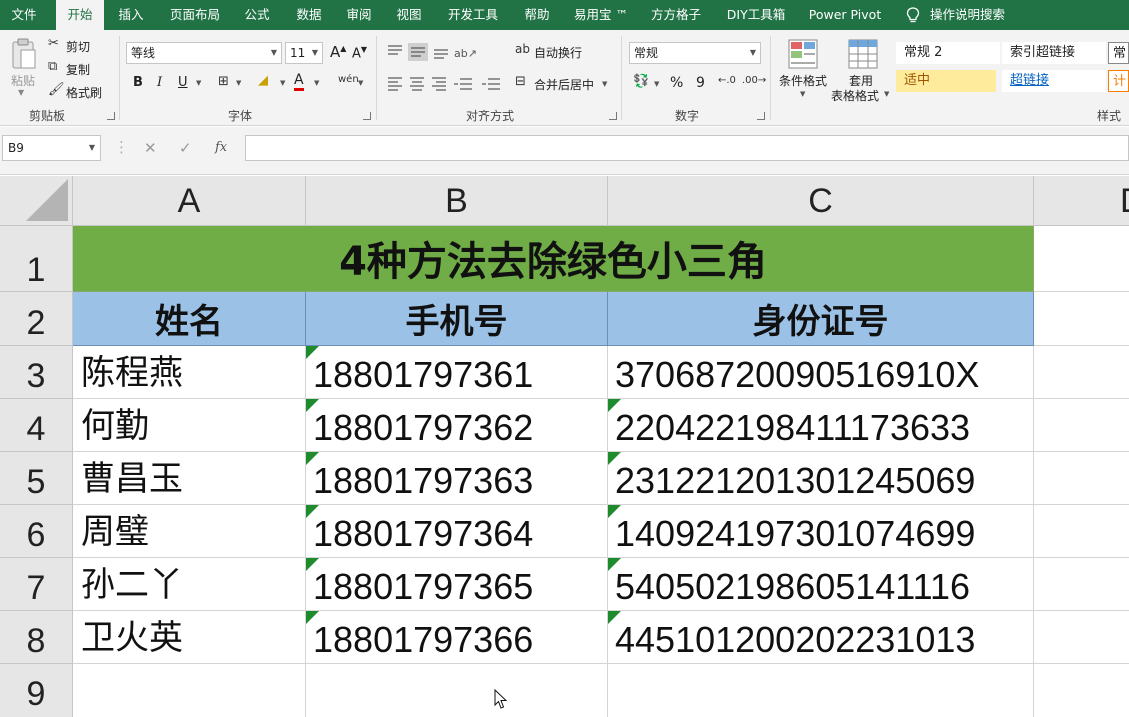  Describe the element at coordinates (970, 15) in the screenshot. I see `tell-me-search: 操作说明搜索` at that location.